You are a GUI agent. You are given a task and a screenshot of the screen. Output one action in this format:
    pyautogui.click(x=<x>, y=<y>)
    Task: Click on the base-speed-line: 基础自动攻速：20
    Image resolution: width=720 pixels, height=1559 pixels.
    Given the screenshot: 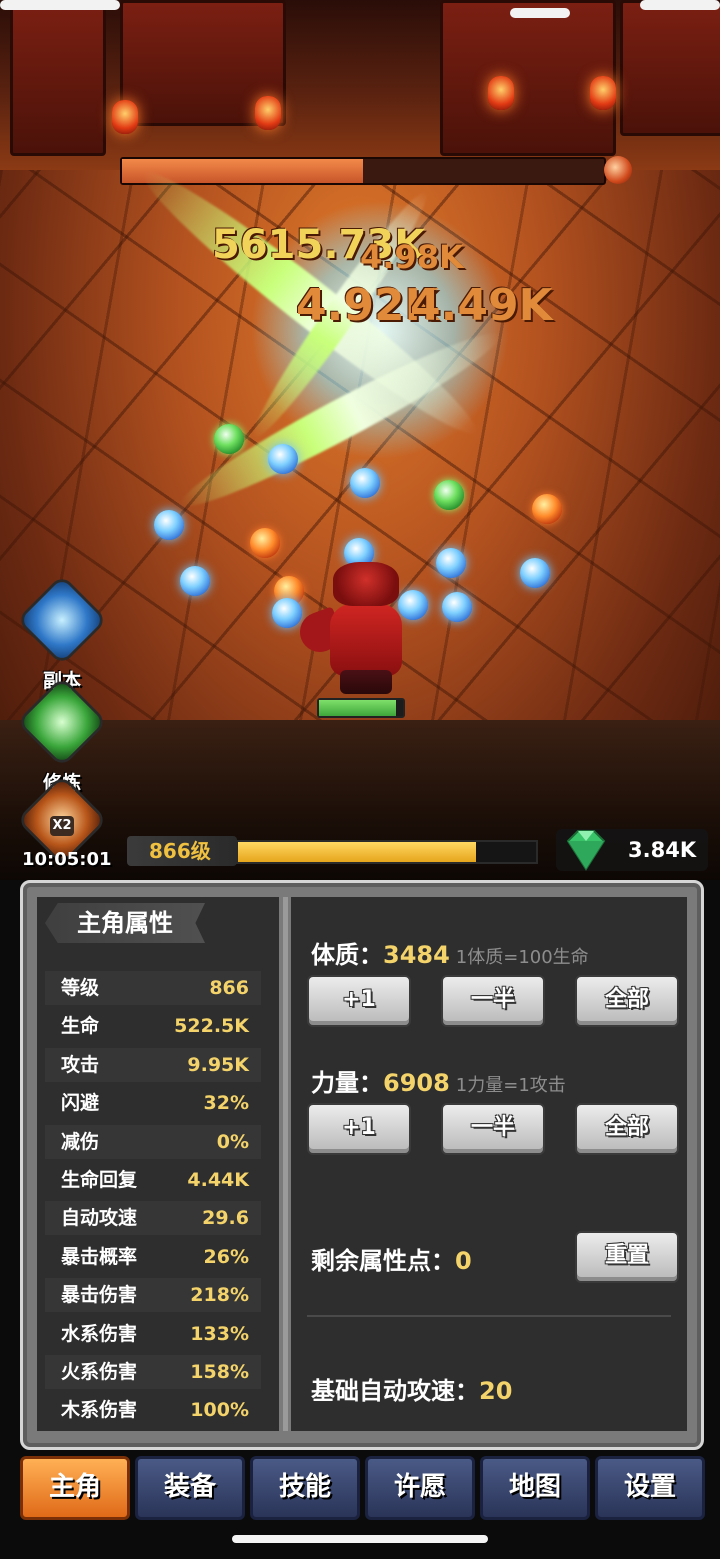 What is the action you would take?
    pyautogui.click(x=411, y=1388)
    